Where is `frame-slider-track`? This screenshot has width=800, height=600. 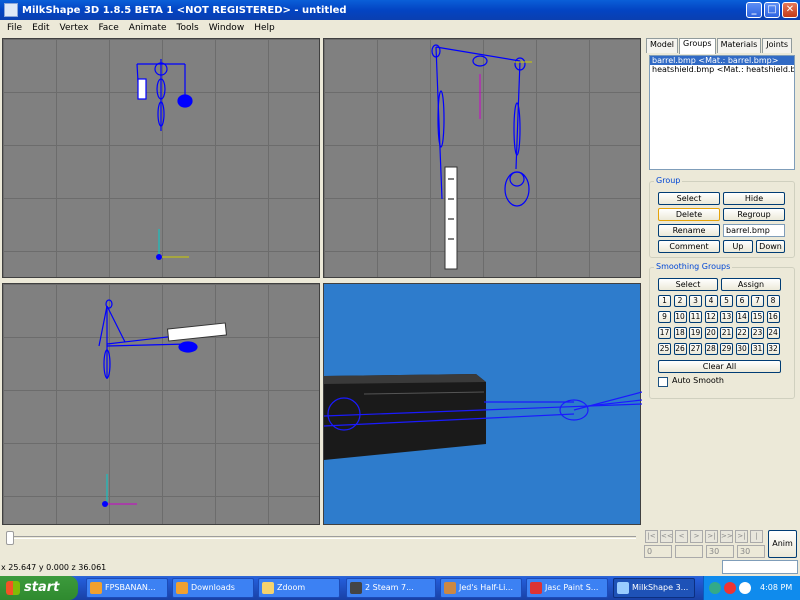
frame-slider-track is located at coordinates (322, 537).